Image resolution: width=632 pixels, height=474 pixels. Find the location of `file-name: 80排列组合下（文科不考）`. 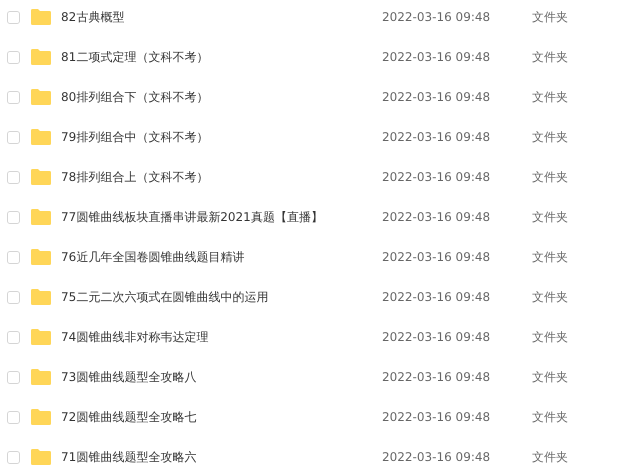

file-name: 80排列组合下（文科不考） is located at coordinates (221, 97).